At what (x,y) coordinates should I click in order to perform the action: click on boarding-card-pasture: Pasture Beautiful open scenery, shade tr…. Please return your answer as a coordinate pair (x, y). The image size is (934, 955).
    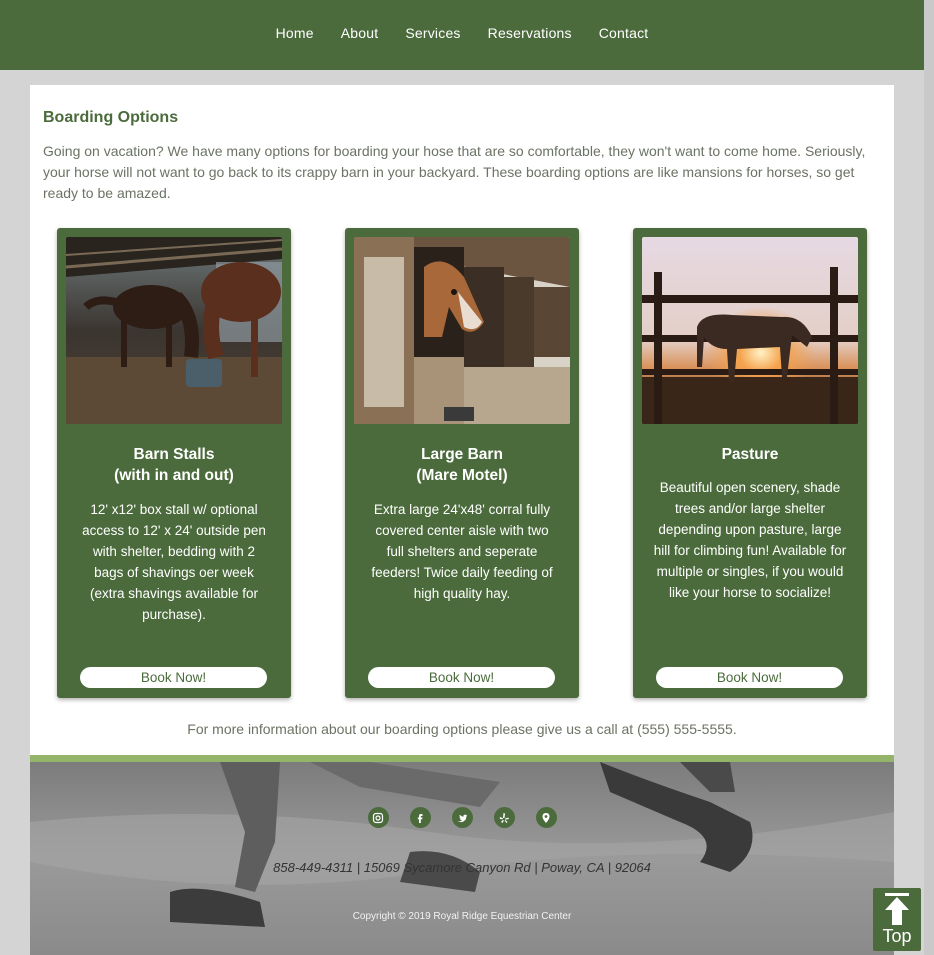
    Looking at the image, I should click on (750, 463).